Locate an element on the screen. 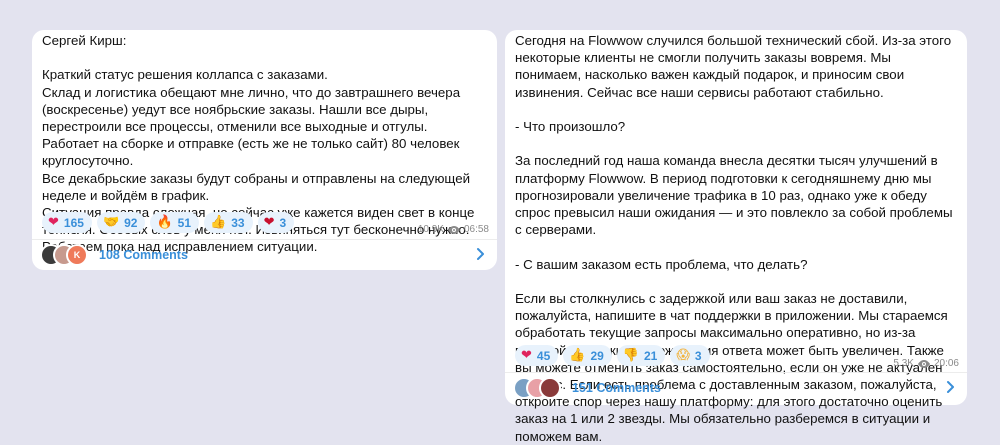  avatar: K is located at coordinates (77, 255).